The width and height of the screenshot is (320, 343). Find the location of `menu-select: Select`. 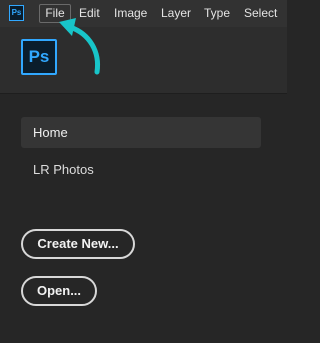

menu-select: Select is located at coordinates (260, 13).